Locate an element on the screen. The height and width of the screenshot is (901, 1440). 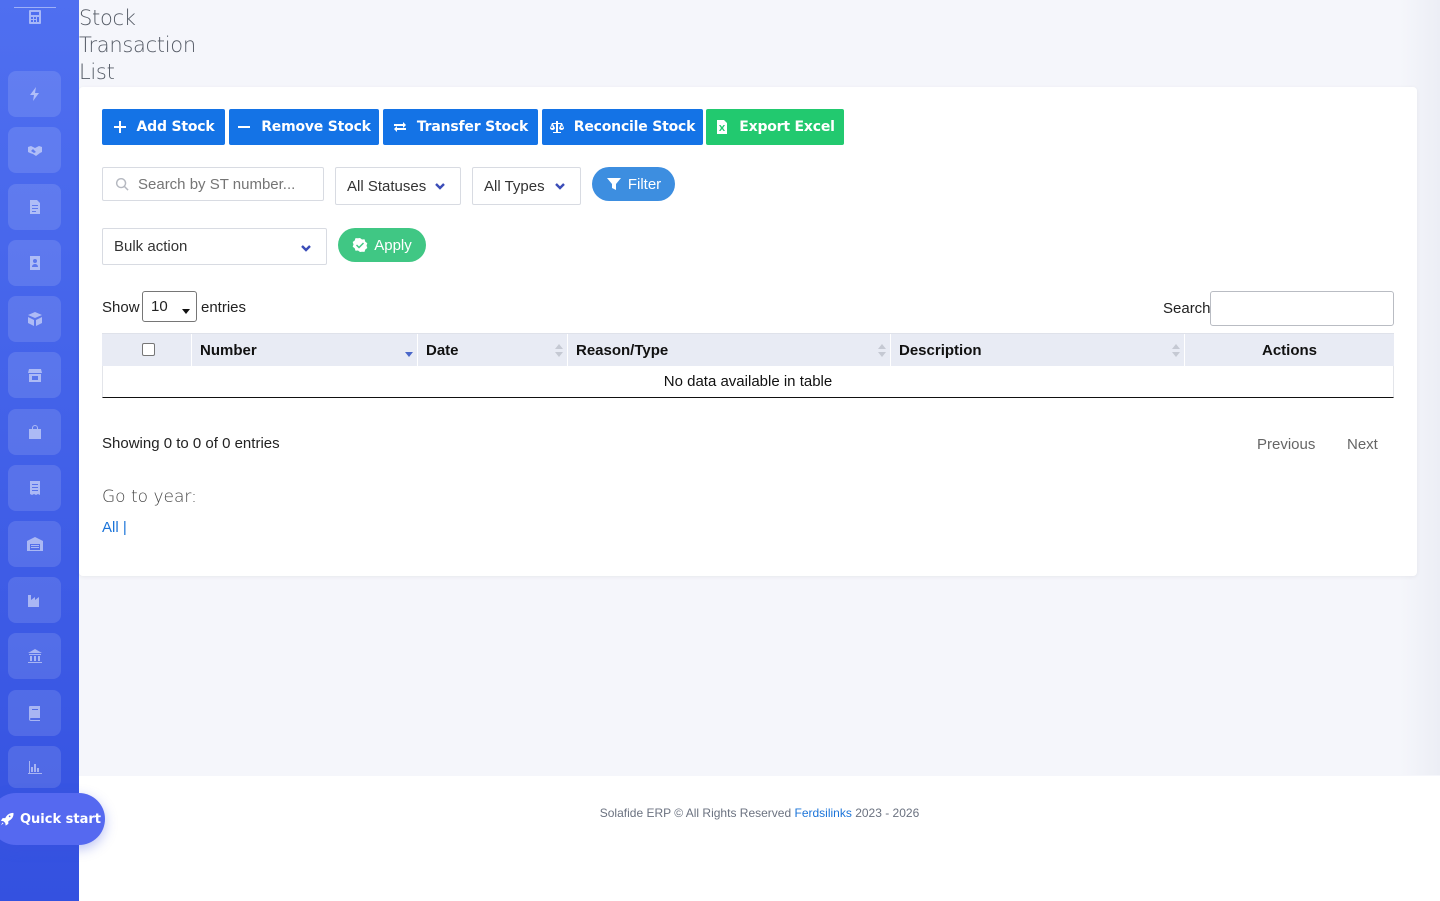
sidebar-item-document is located at coordinates (34, 207).